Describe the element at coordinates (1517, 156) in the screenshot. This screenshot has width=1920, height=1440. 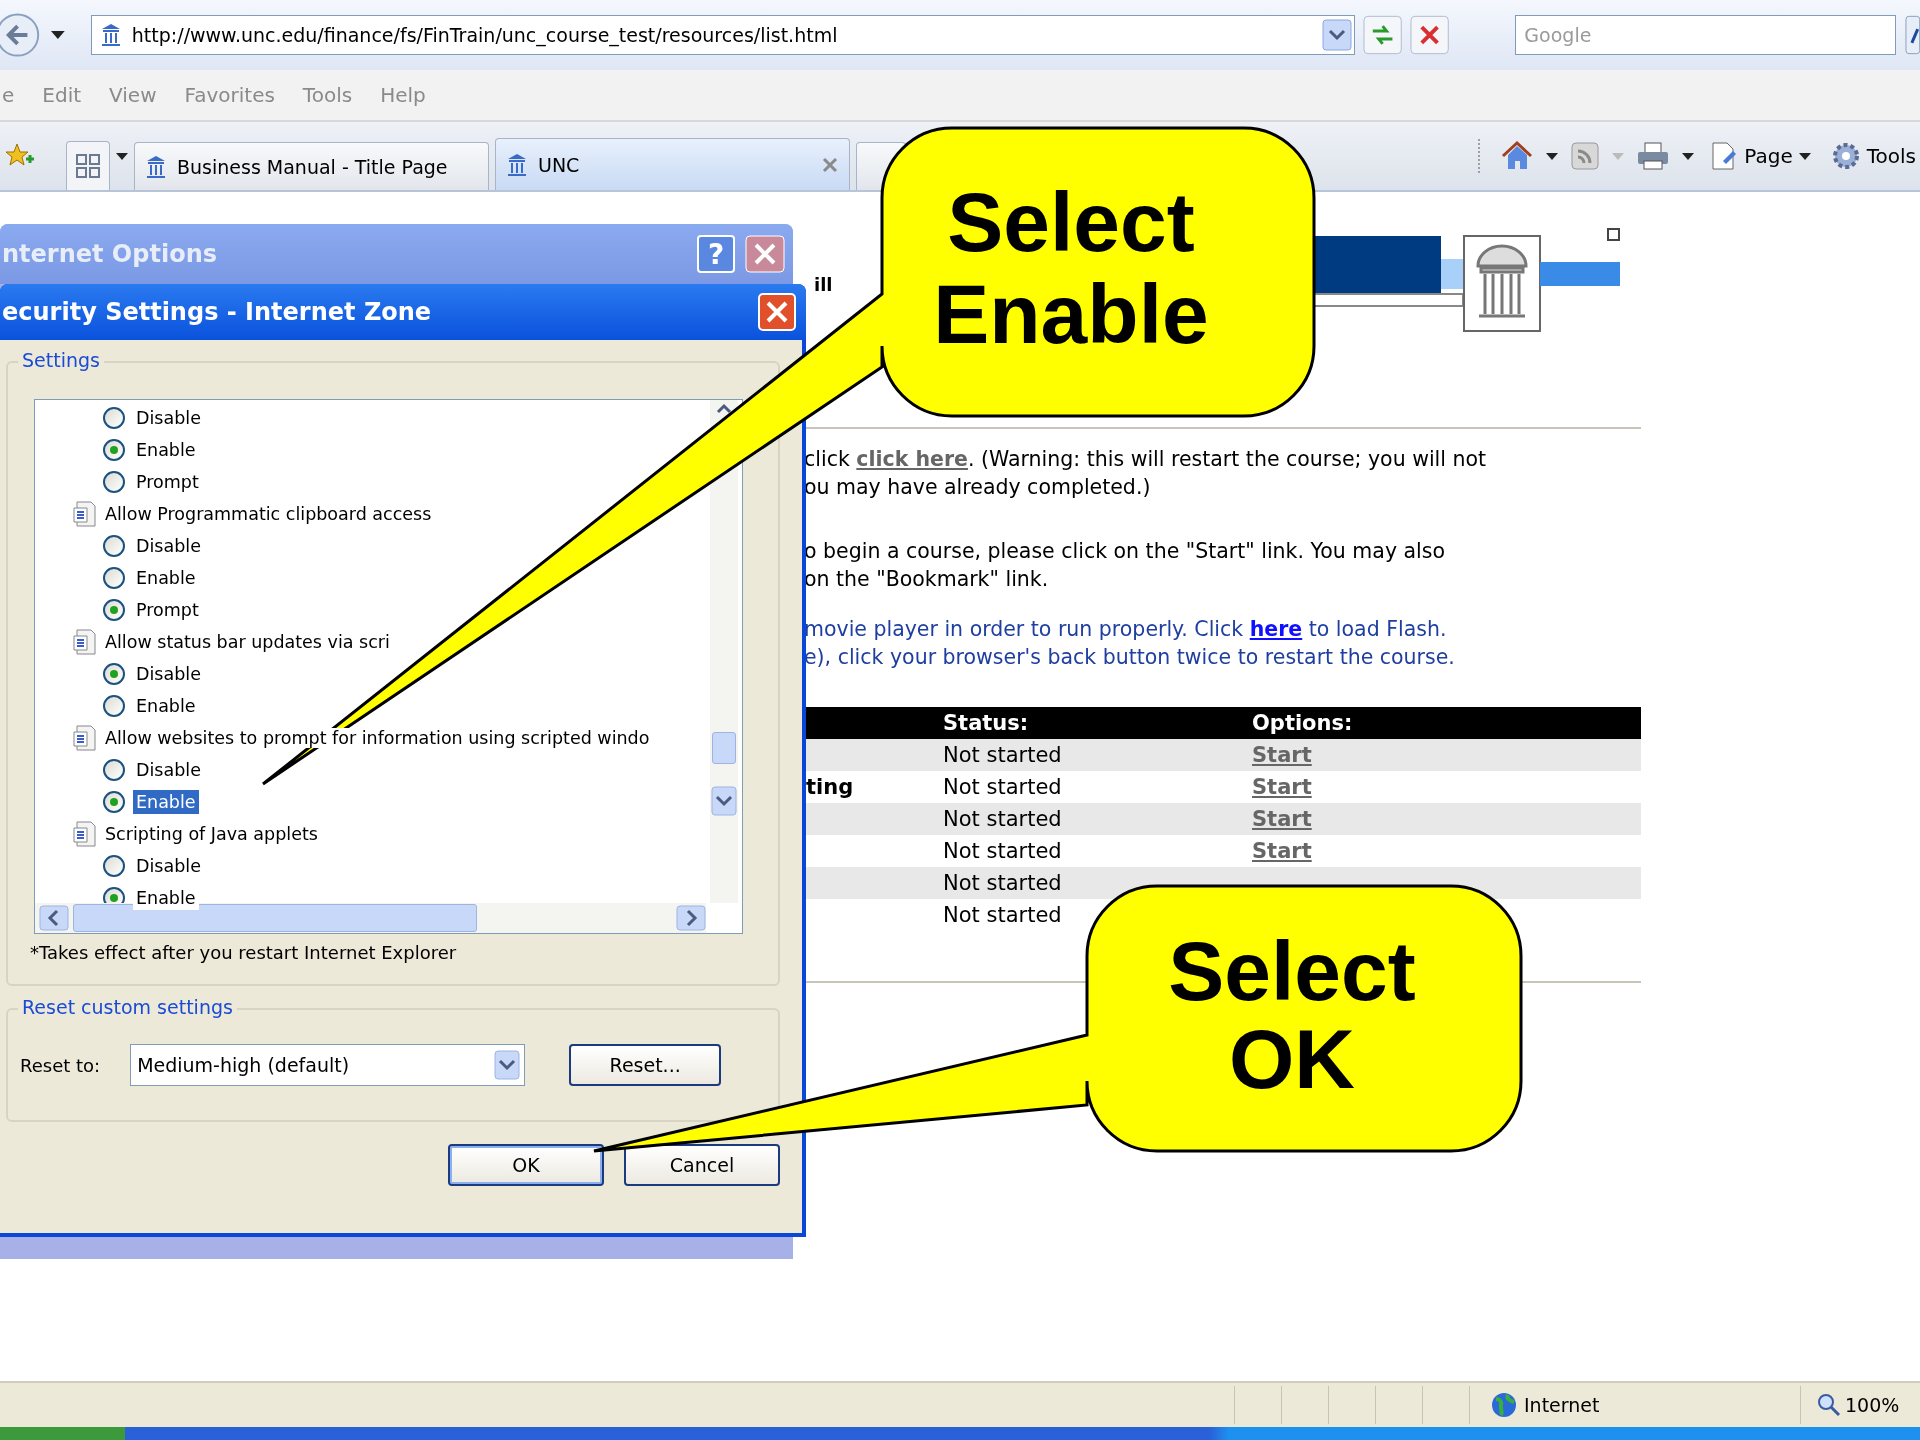
I see `home-icon` at that location.